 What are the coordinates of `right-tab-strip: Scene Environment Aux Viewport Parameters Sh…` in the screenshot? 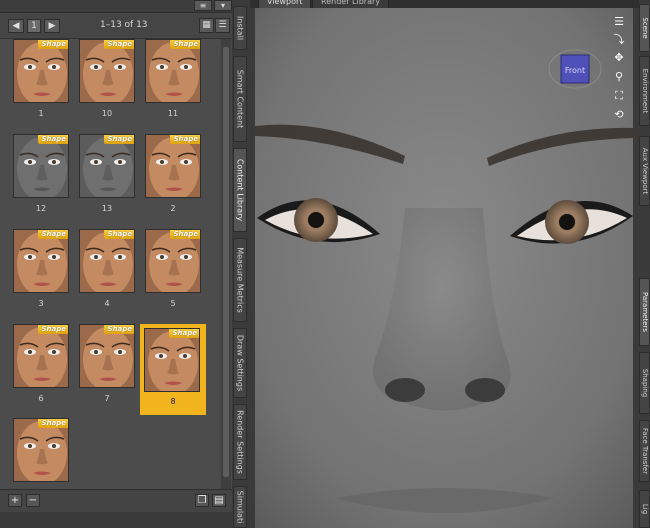 It's located at (644, 264).